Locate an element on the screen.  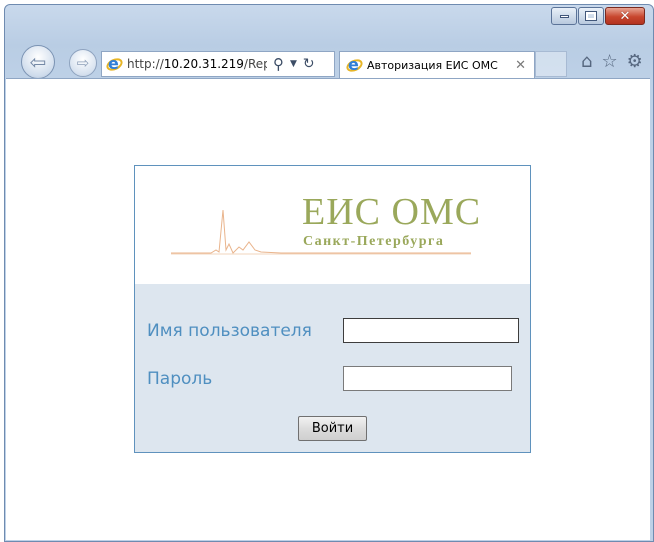
tab-ie-icon: e is located at coordinates (354, 65).